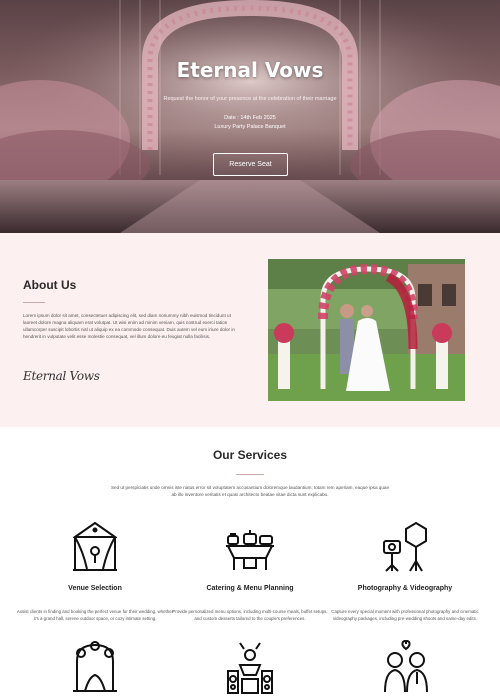  What do you see at coordinates (250, 588) in the screenshot?
I see `service-name-catering: Catering & Menu Planning` at bounding box center [250, 588].